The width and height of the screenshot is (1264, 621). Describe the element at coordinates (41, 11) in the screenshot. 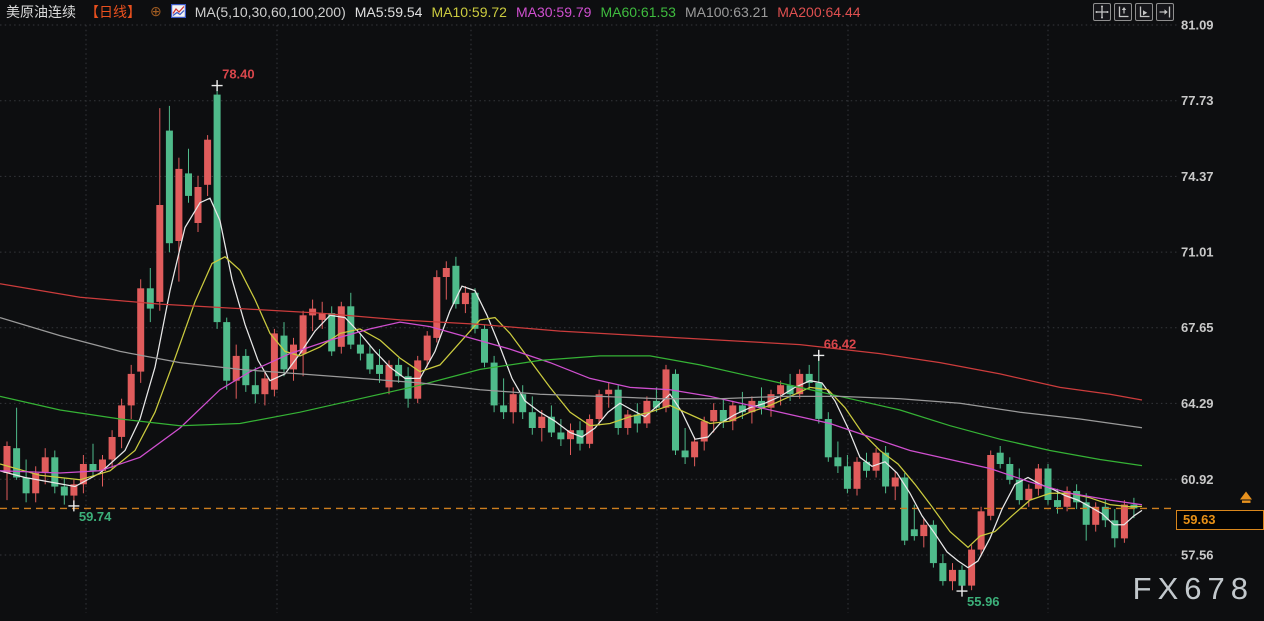

I see `symbol-title: 美原油连续` at that location.